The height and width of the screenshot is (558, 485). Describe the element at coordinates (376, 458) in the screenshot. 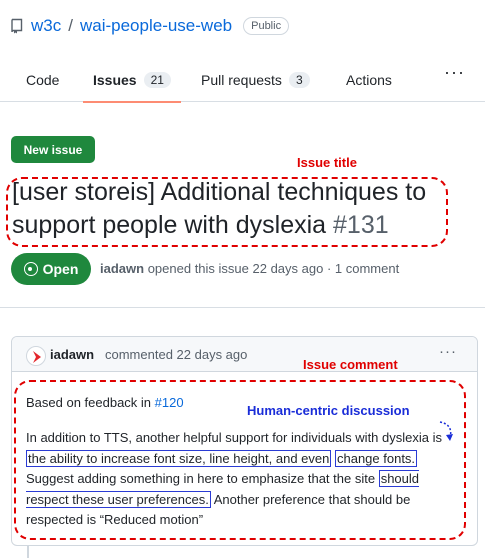

I see `highlight-change-fonts: change fonts.` at that location.